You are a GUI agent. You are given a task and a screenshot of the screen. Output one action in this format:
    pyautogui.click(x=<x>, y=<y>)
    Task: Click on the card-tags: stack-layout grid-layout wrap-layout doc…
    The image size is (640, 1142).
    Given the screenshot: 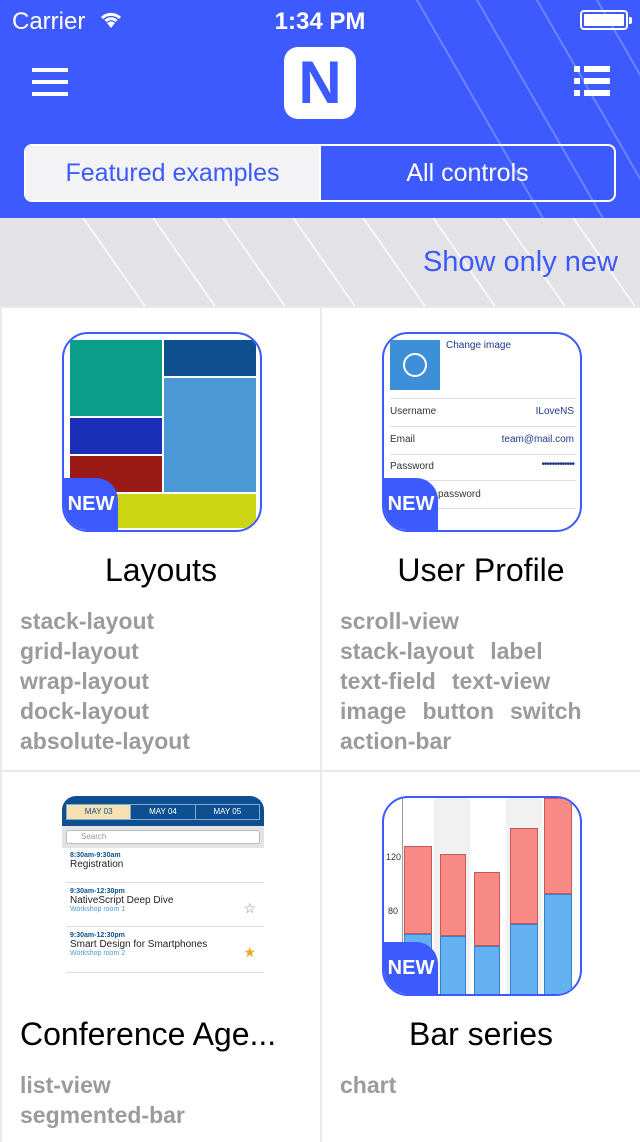 What is the action you would take?
    pyautogui.click(x=165, y=681)
    